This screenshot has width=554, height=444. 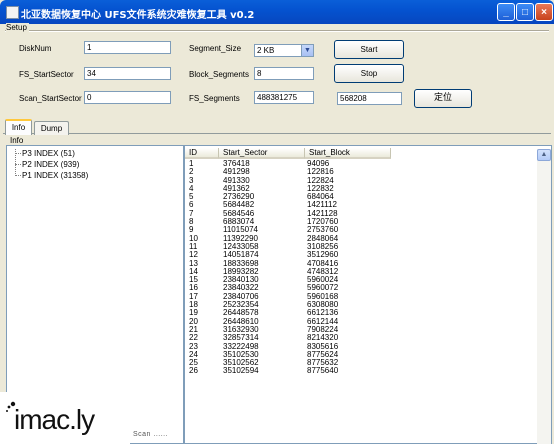 What do you see at coordinates (46, 74) in the screenshot?
I see `fs-startsector-label: FS_StartSector` at bounding box center [46, 74].